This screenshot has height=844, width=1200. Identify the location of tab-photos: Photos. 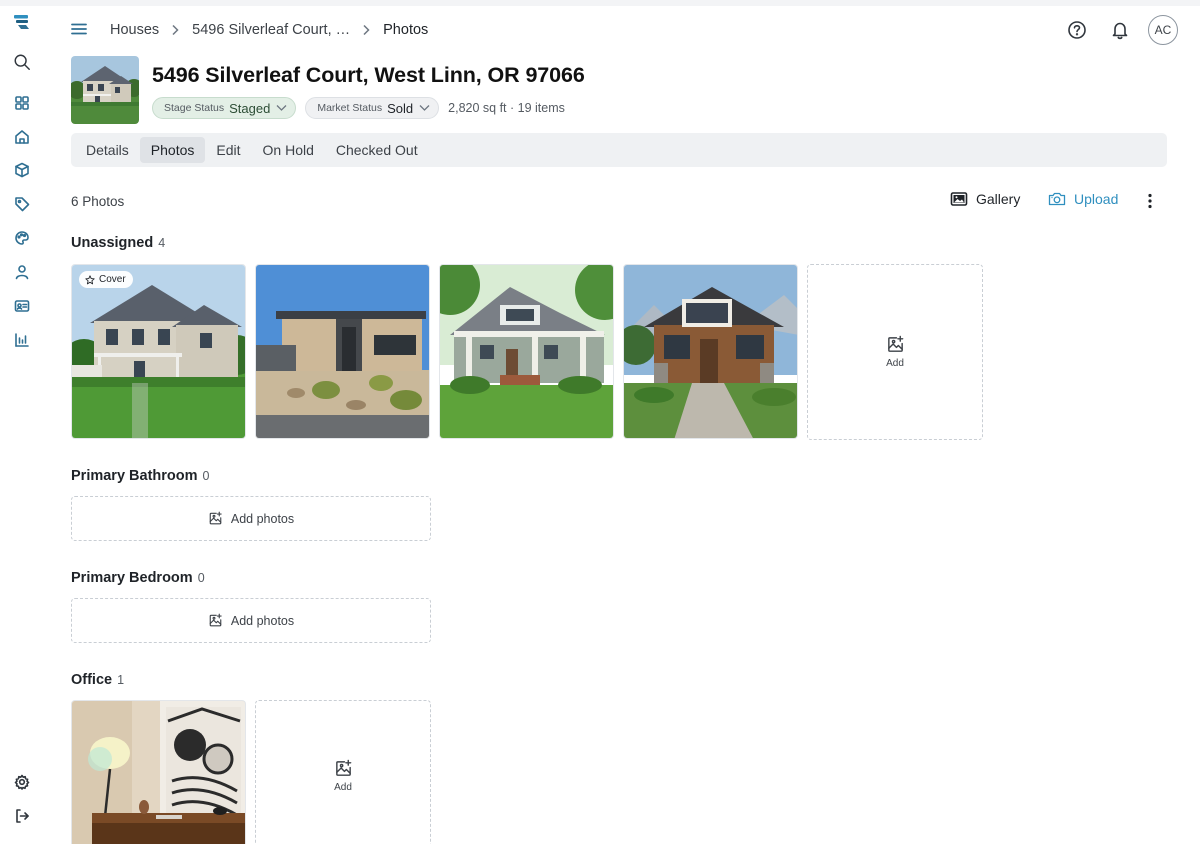
(172, 150).